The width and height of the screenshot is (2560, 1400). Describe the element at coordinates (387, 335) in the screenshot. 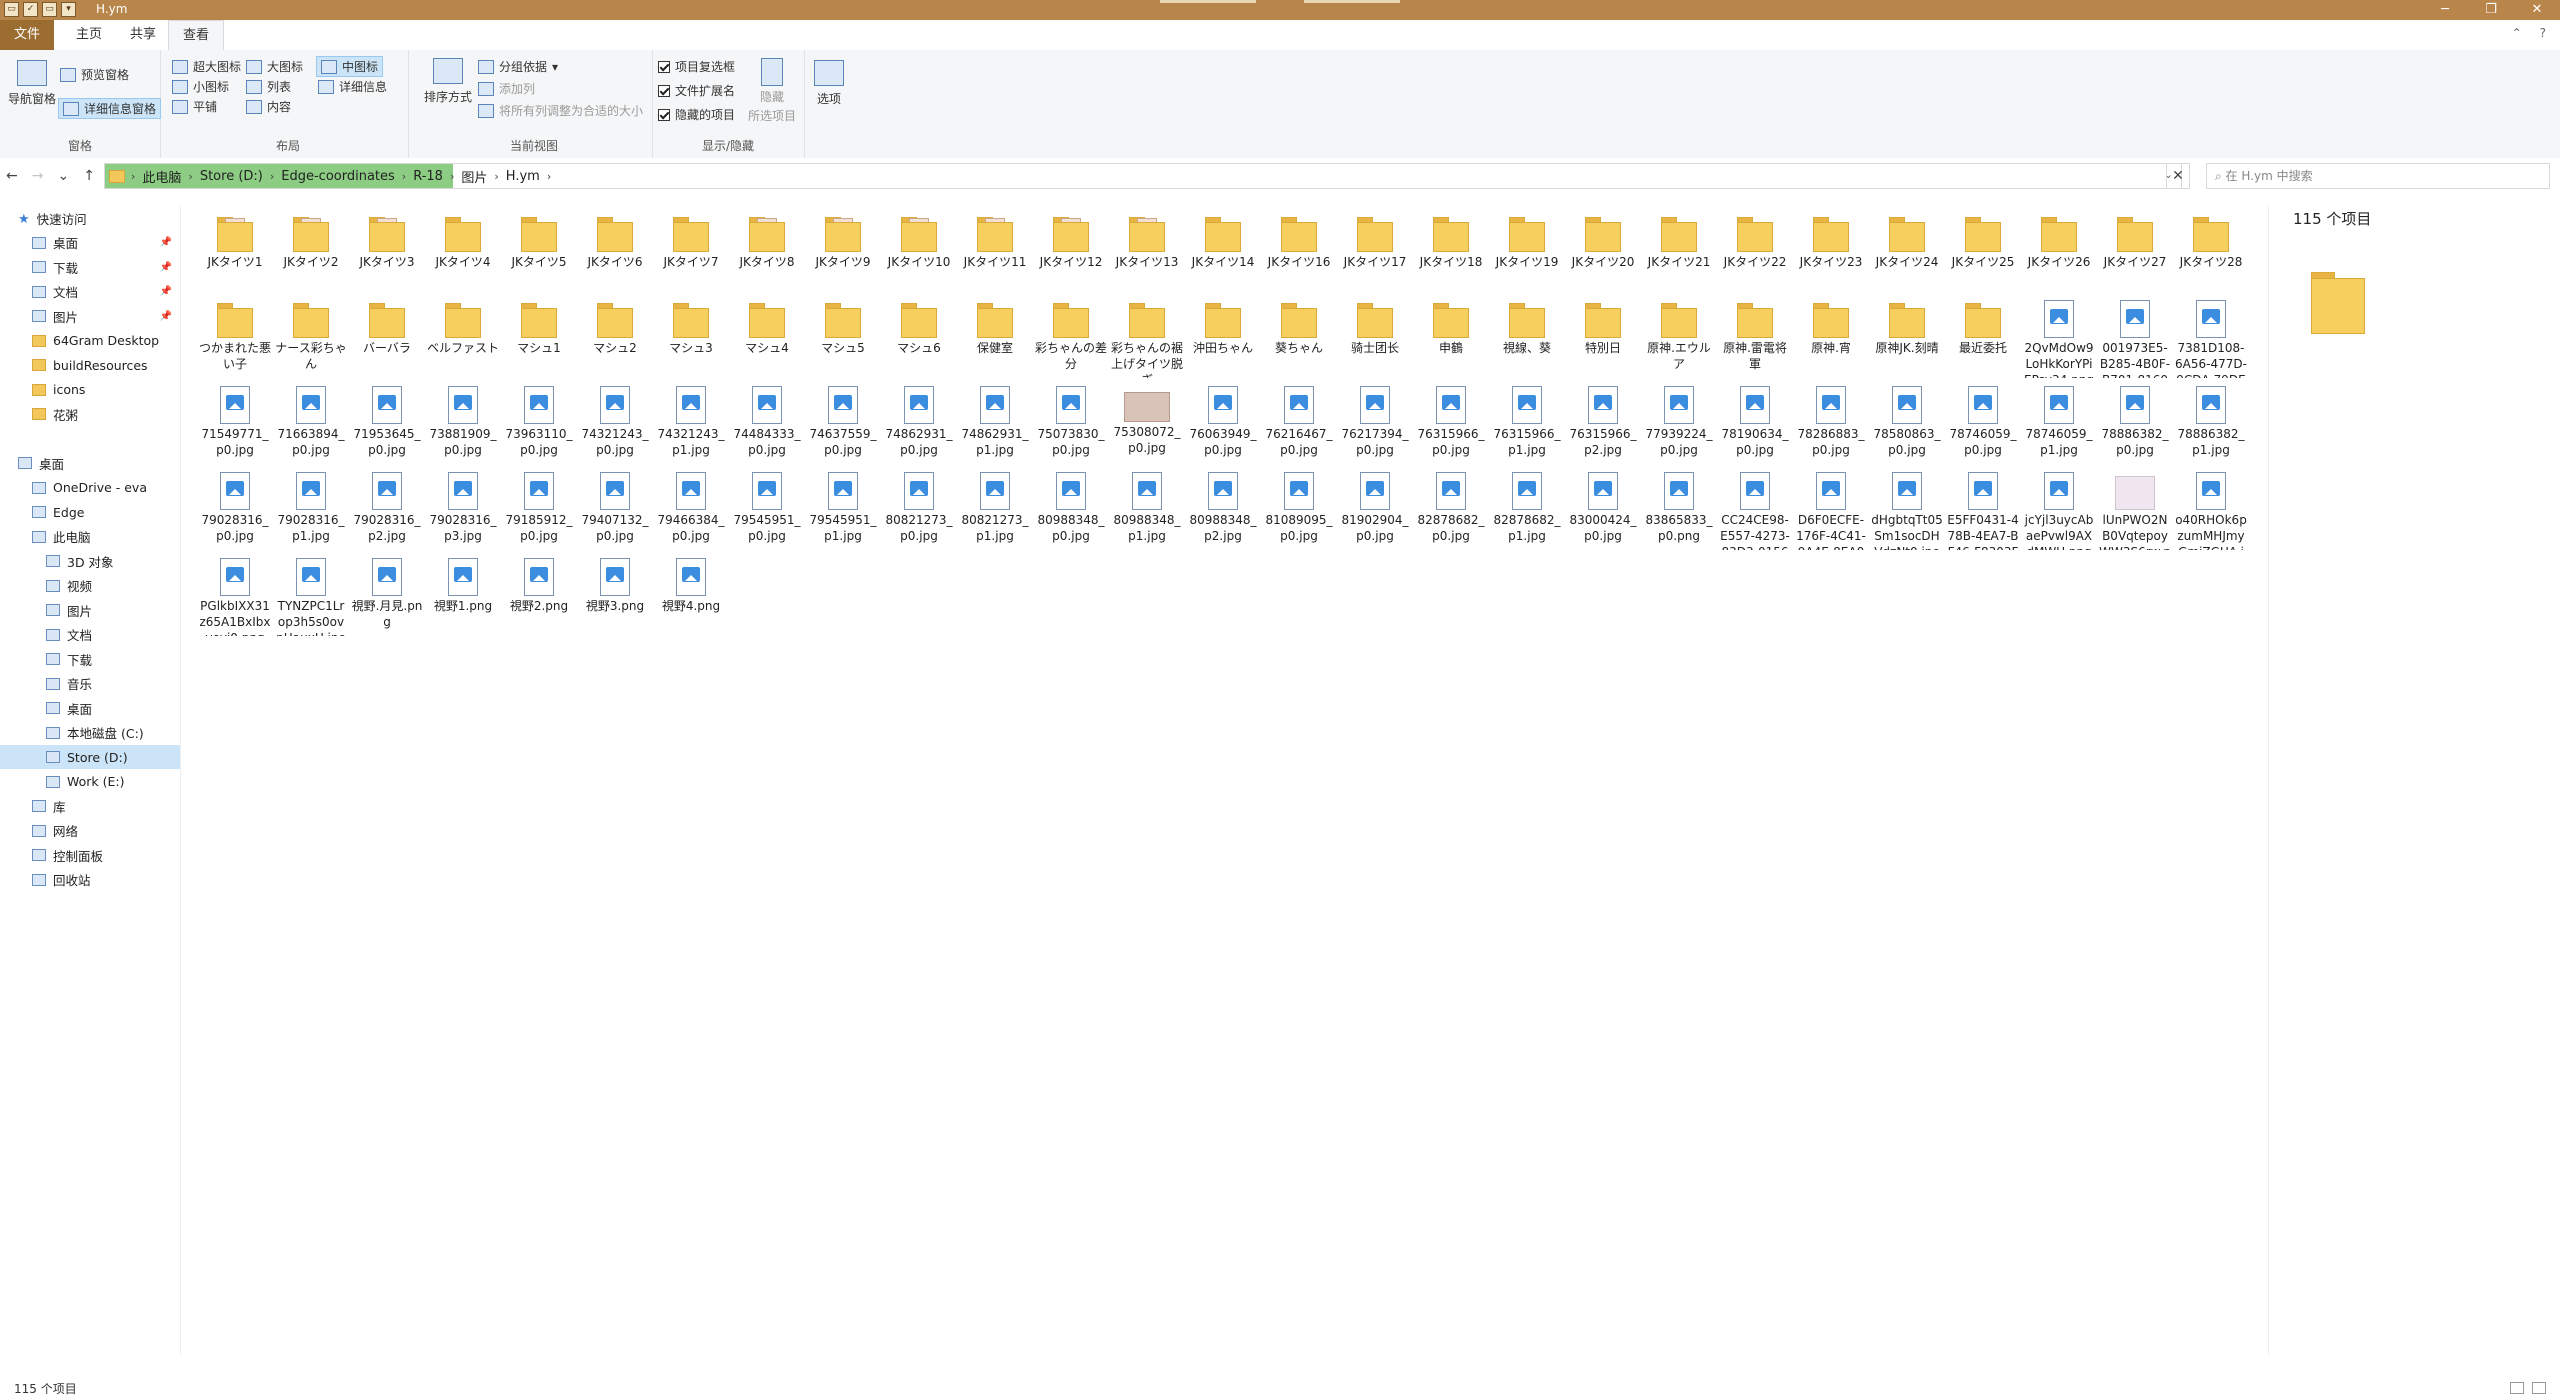

I see `folder-item: バーバラ` at that location.